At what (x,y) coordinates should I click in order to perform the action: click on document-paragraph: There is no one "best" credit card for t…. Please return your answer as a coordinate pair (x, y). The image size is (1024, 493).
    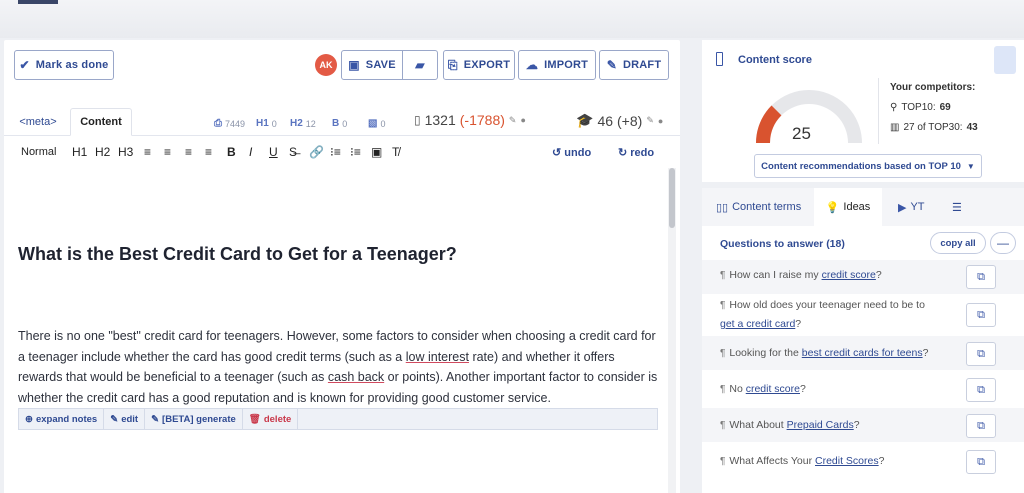
    Looking at the image, I should click on (338, 367).